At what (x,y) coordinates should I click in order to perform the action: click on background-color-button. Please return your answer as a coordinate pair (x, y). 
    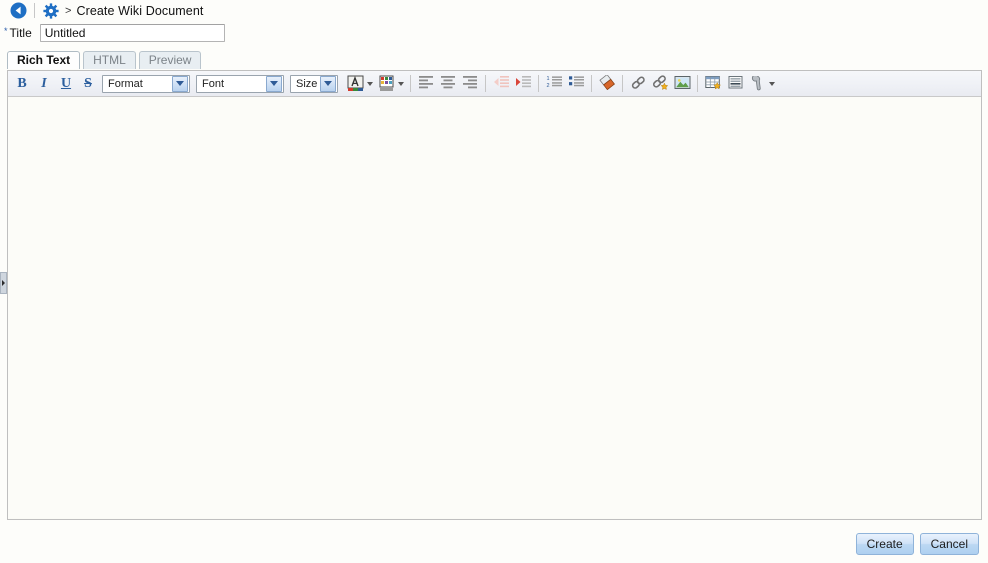
    Looking at the image, I should click on (390, 83).